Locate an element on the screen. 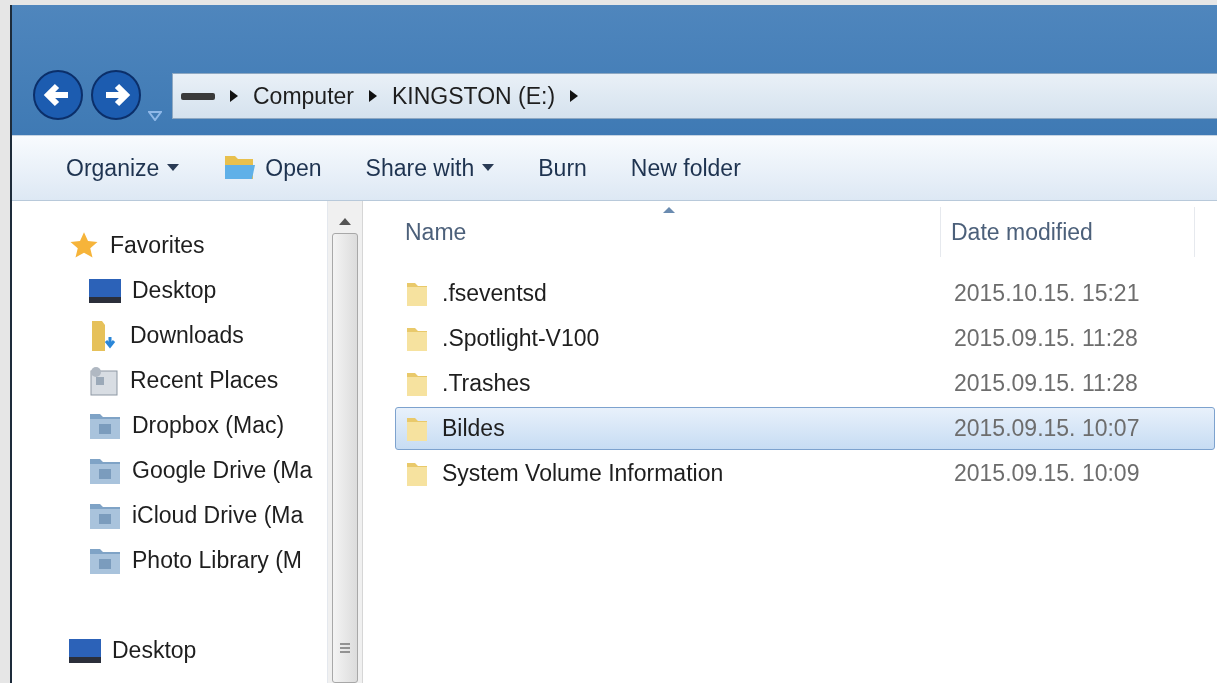  scroll-up-icon is located at coordinates (345, 221).